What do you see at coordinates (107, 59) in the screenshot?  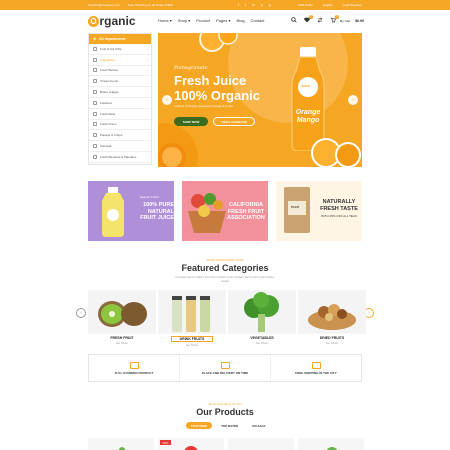 I see `sidebar-item-label: Vegetables` at bounding box center [107, 59].